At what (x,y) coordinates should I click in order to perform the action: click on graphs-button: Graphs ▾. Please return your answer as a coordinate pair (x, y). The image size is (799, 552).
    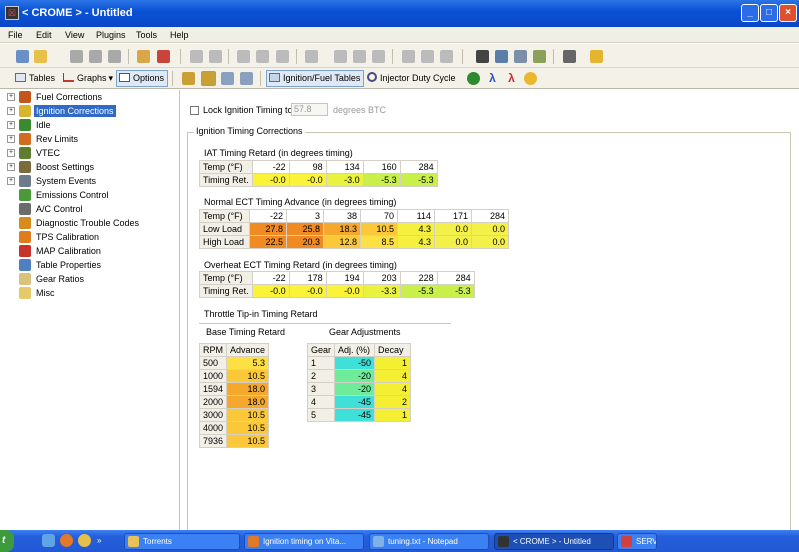
    Looking at the image, I should click on (88, 78).